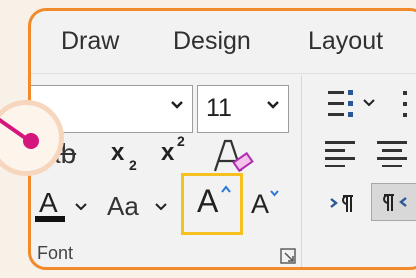 The height and width of the screenshot is (278, 416). Describe the element at coordinates (90, 41) in the screenshot. I see `tab-draw: Draw` at that location.